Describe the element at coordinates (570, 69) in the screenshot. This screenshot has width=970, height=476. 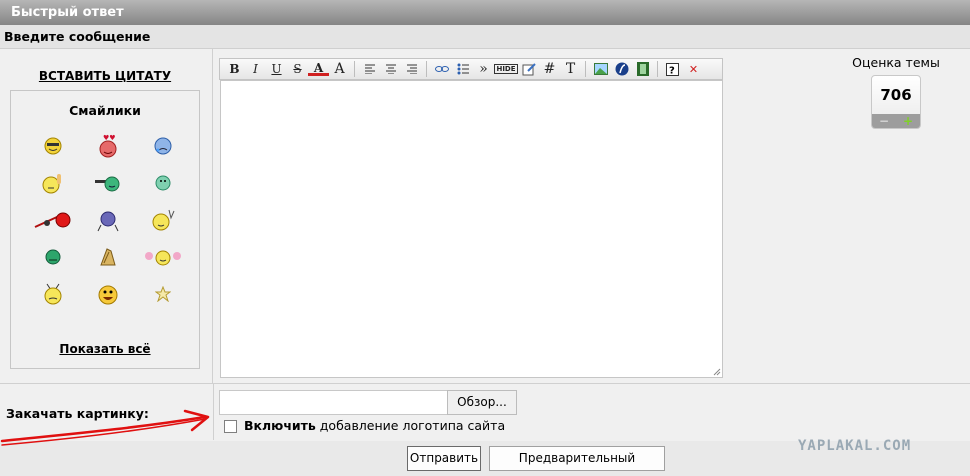
I see `text-button: T` at that location.